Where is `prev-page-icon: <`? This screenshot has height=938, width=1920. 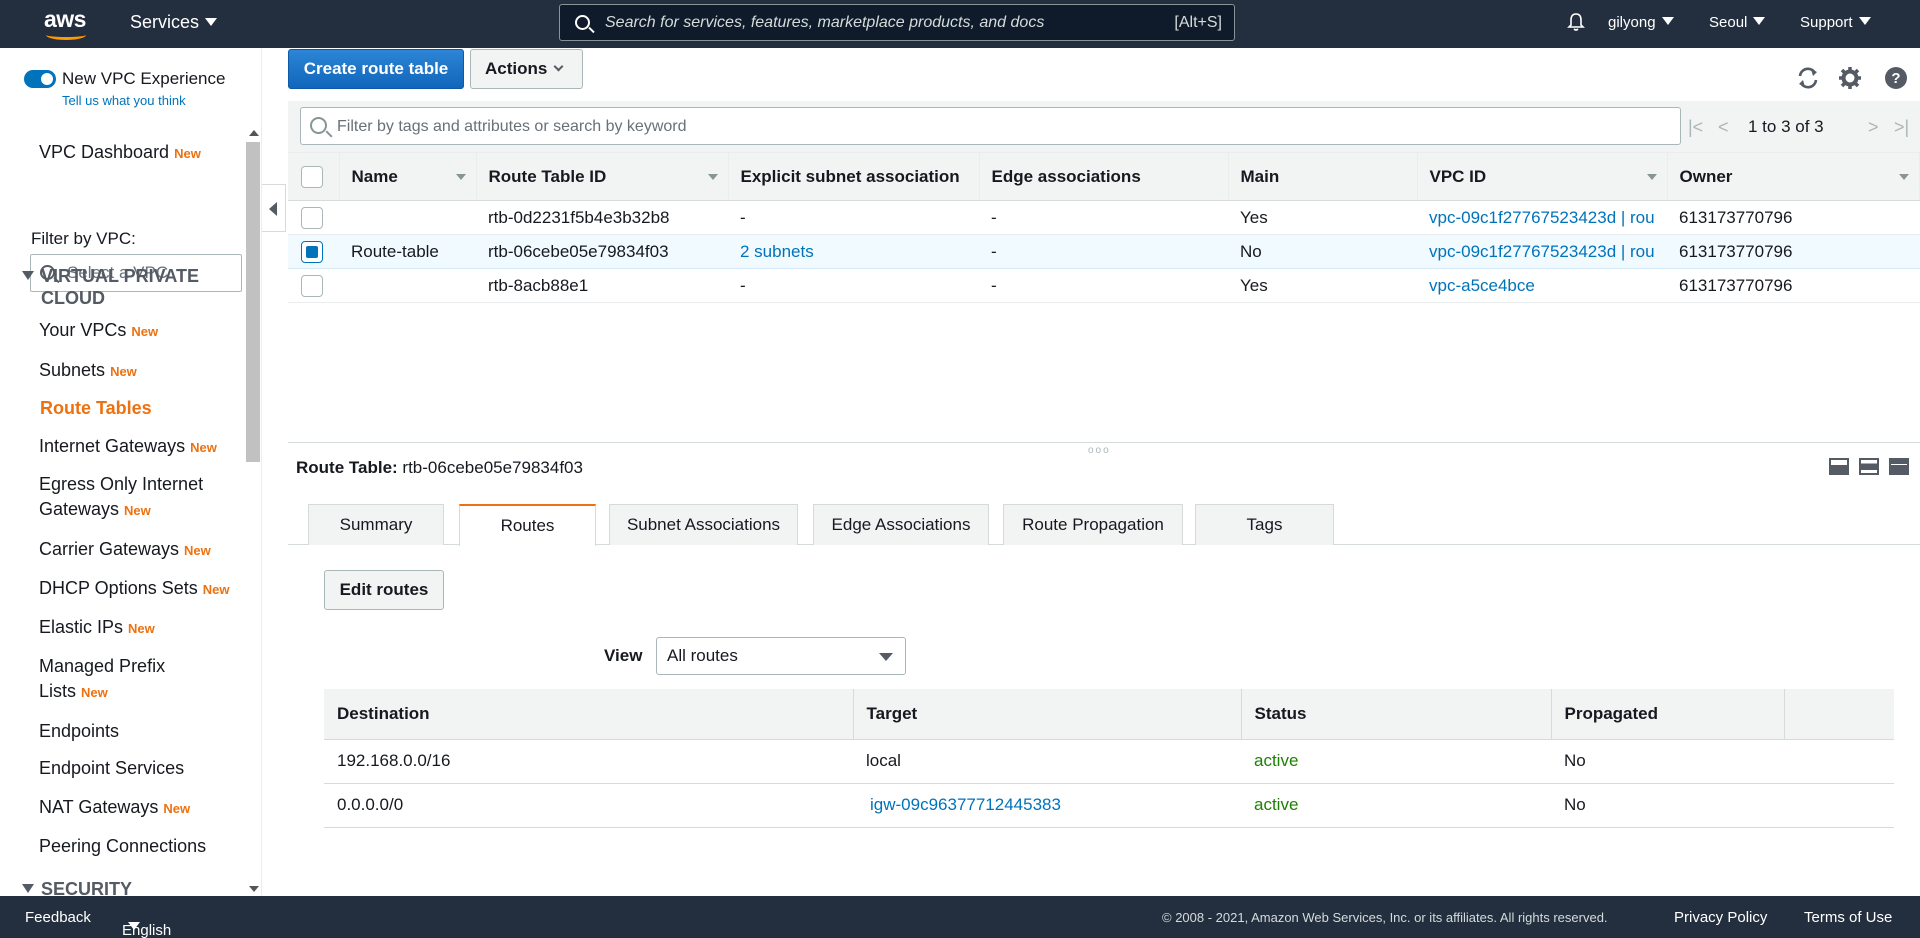
prev-page-icon: < is located at coordinates (1723, 127).